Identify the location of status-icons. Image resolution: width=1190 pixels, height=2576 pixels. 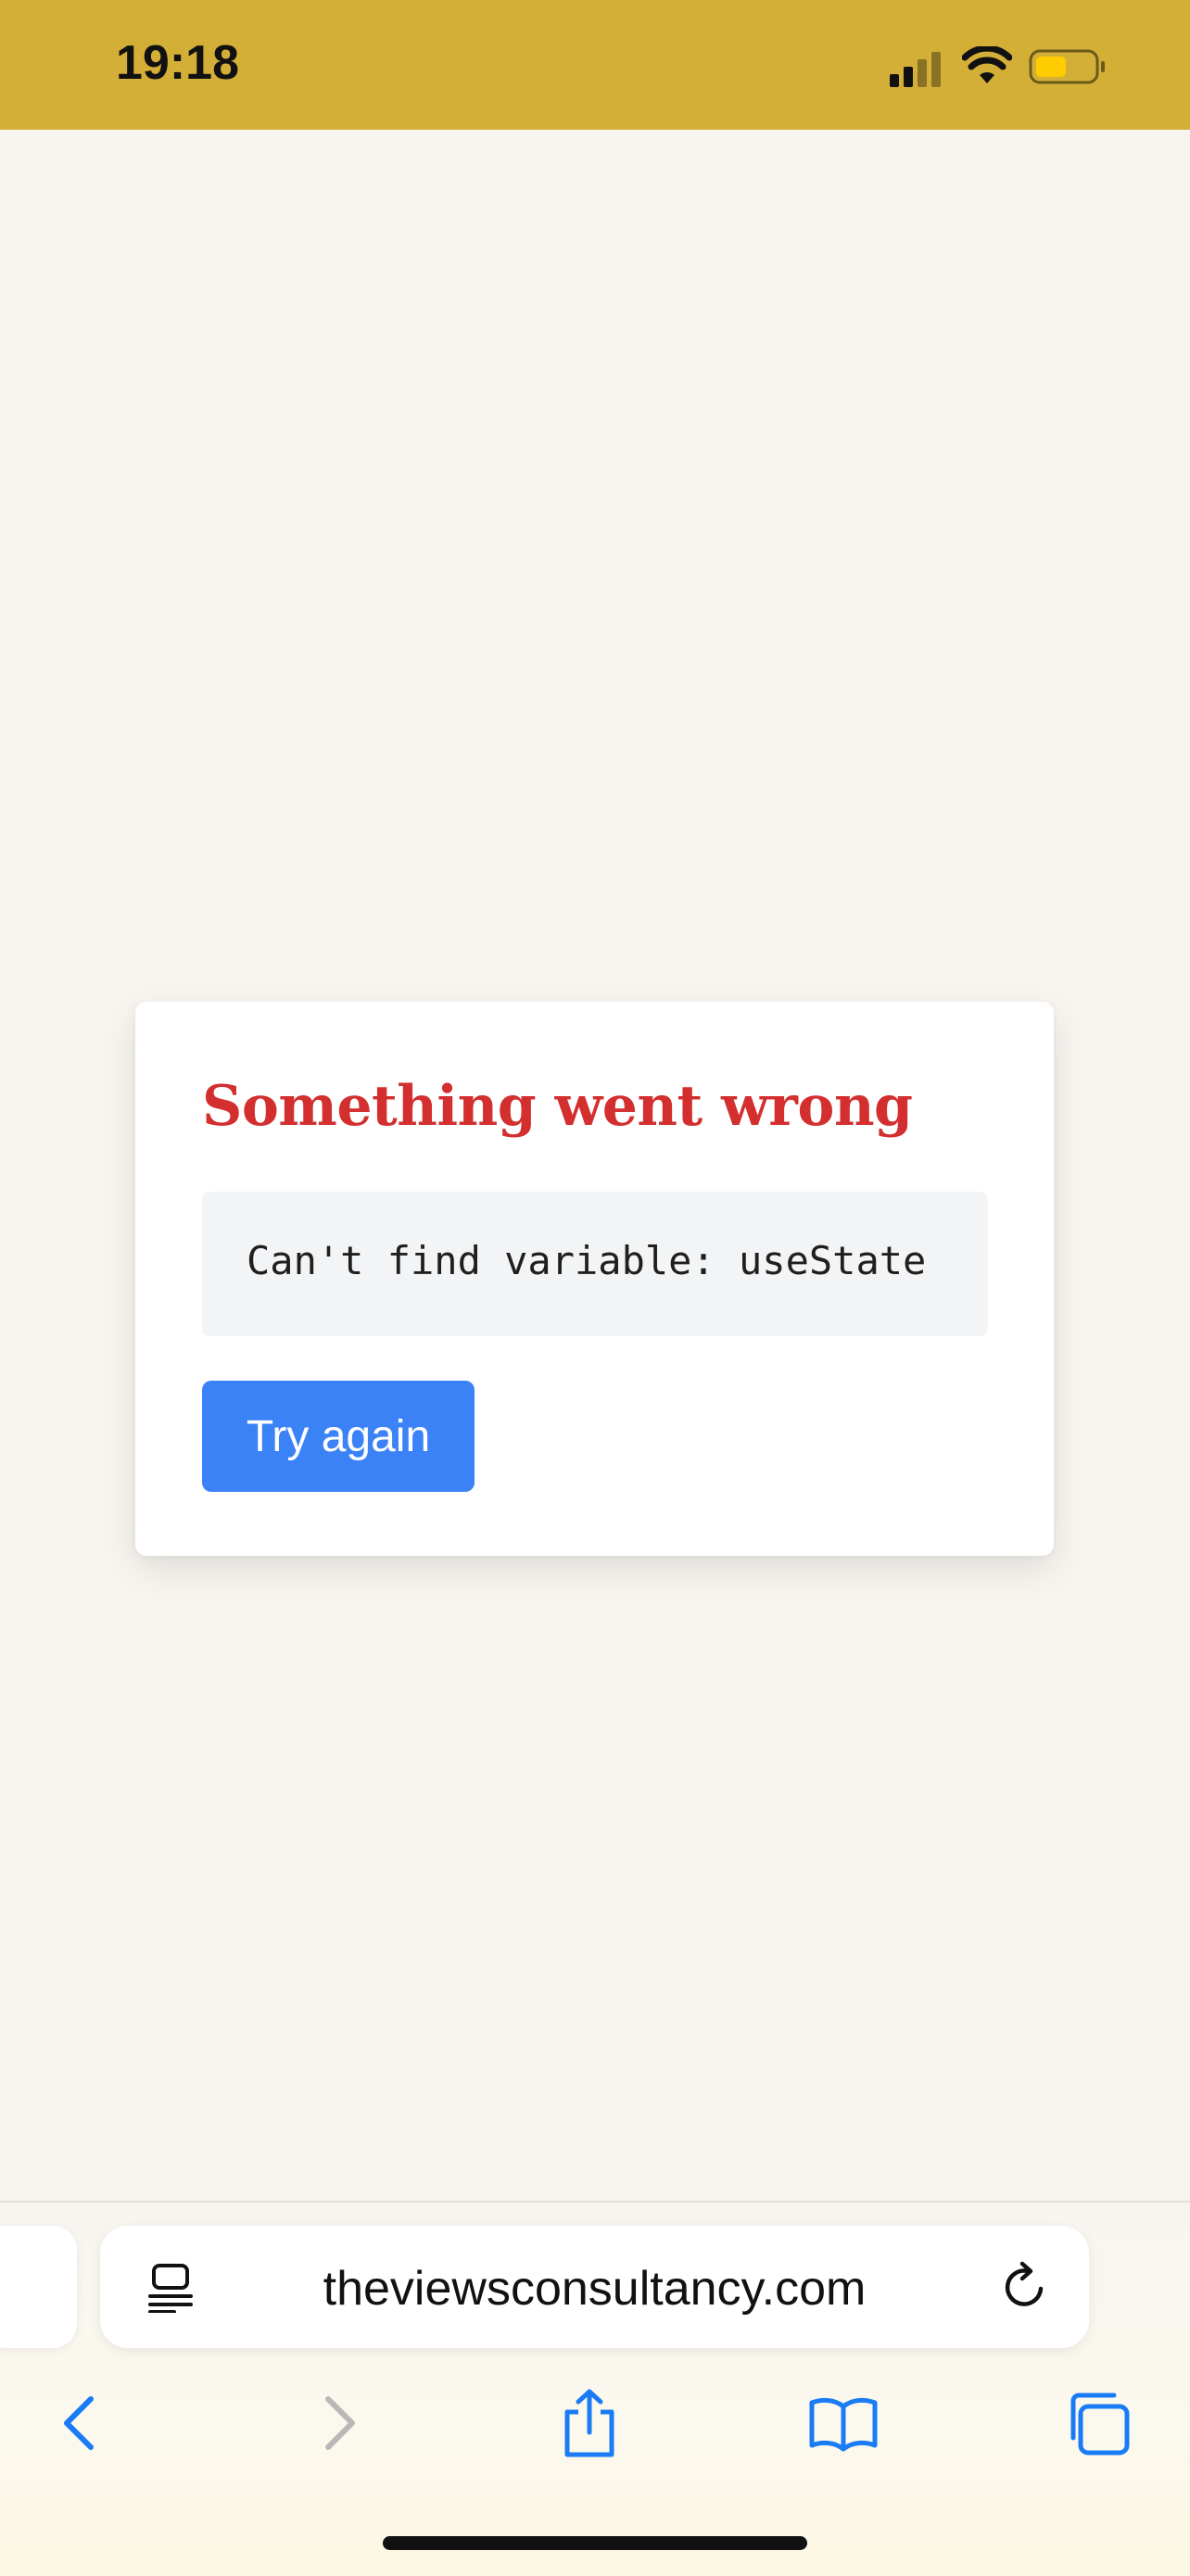
(1001, 68).